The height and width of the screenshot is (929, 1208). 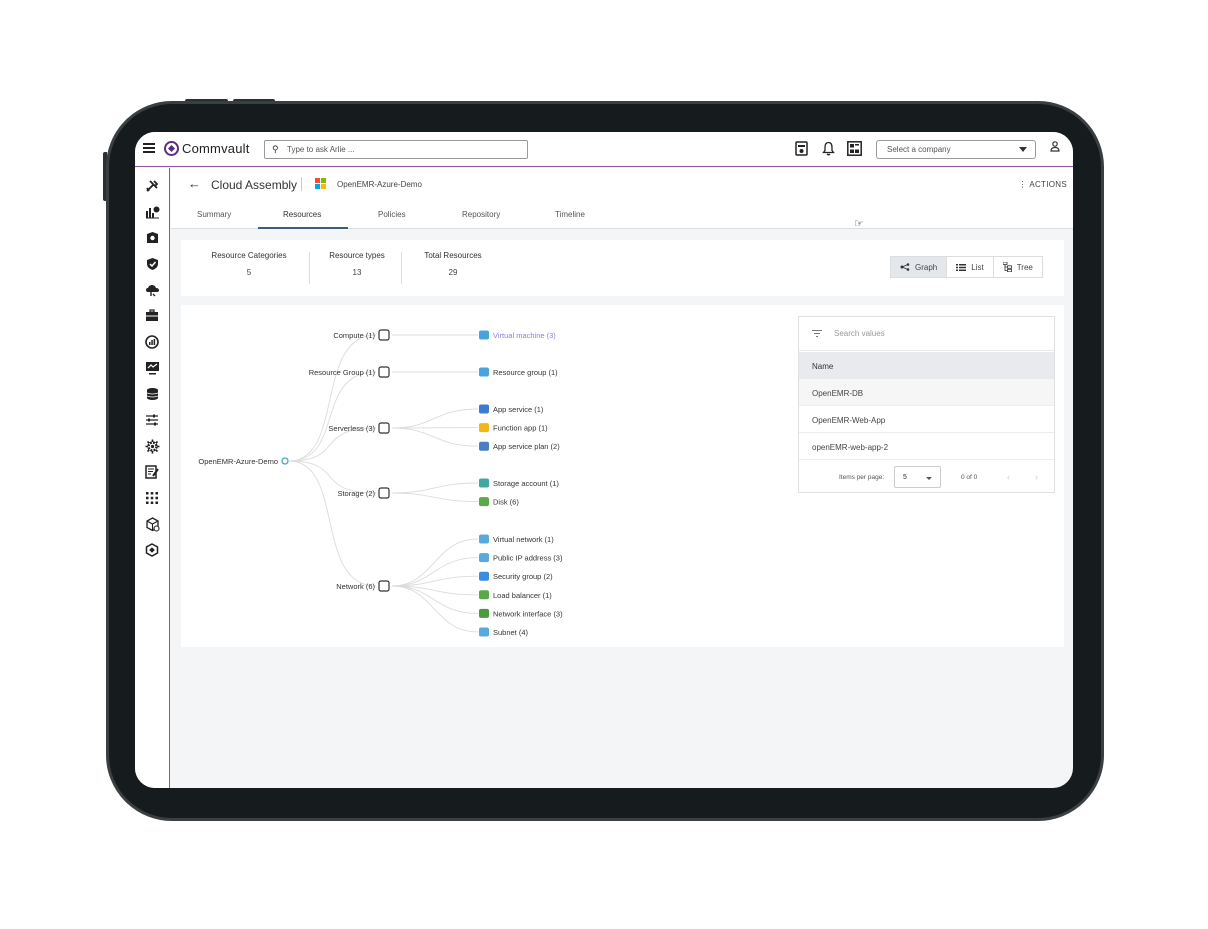 What do you see at coordinates (926, 365) in the screenshot?
I see `table-header-name: Name` at bounding box center [926, 365].